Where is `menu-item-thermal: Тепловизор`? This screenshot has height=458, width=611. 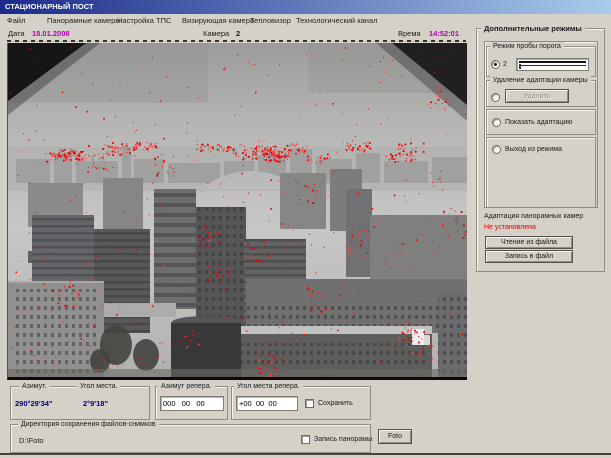 menu-item-thermal: Тепловизор is located at coordinates (270, 21).